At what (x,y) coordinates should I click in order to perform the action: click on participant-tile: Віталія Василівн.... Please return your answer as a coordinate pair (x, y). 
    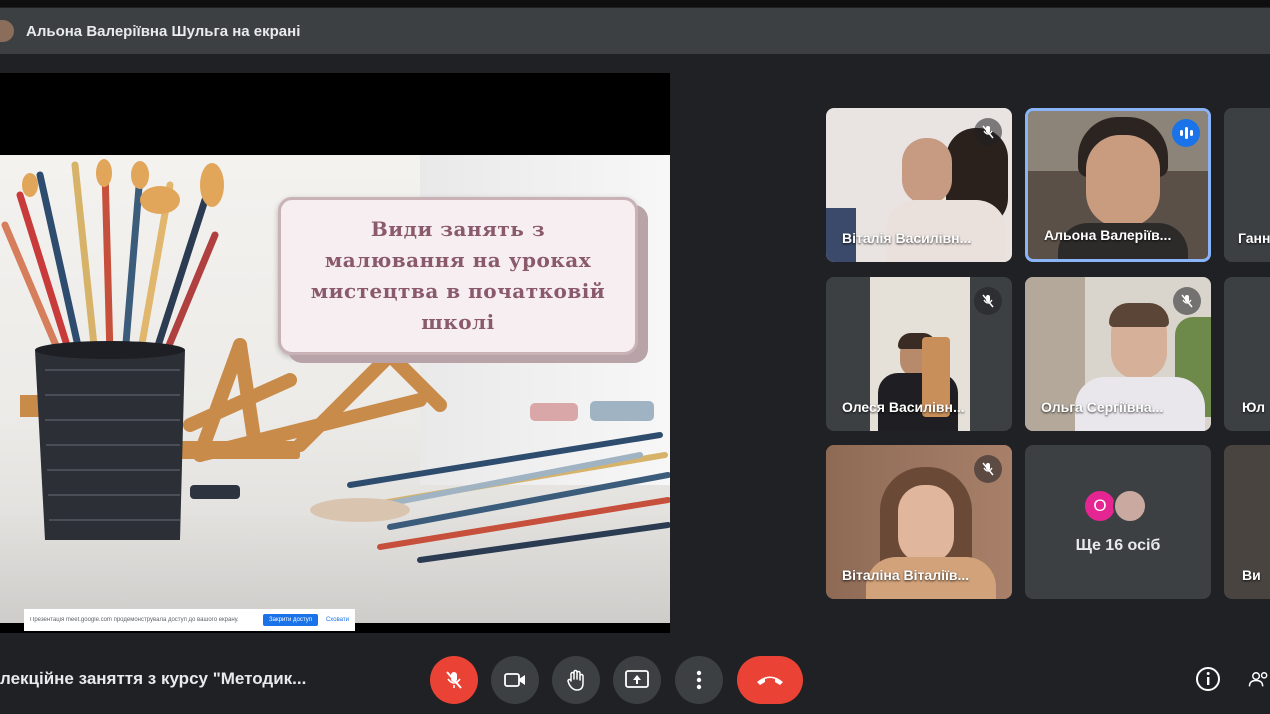
    Looking at the image, I should click on (919, 185).